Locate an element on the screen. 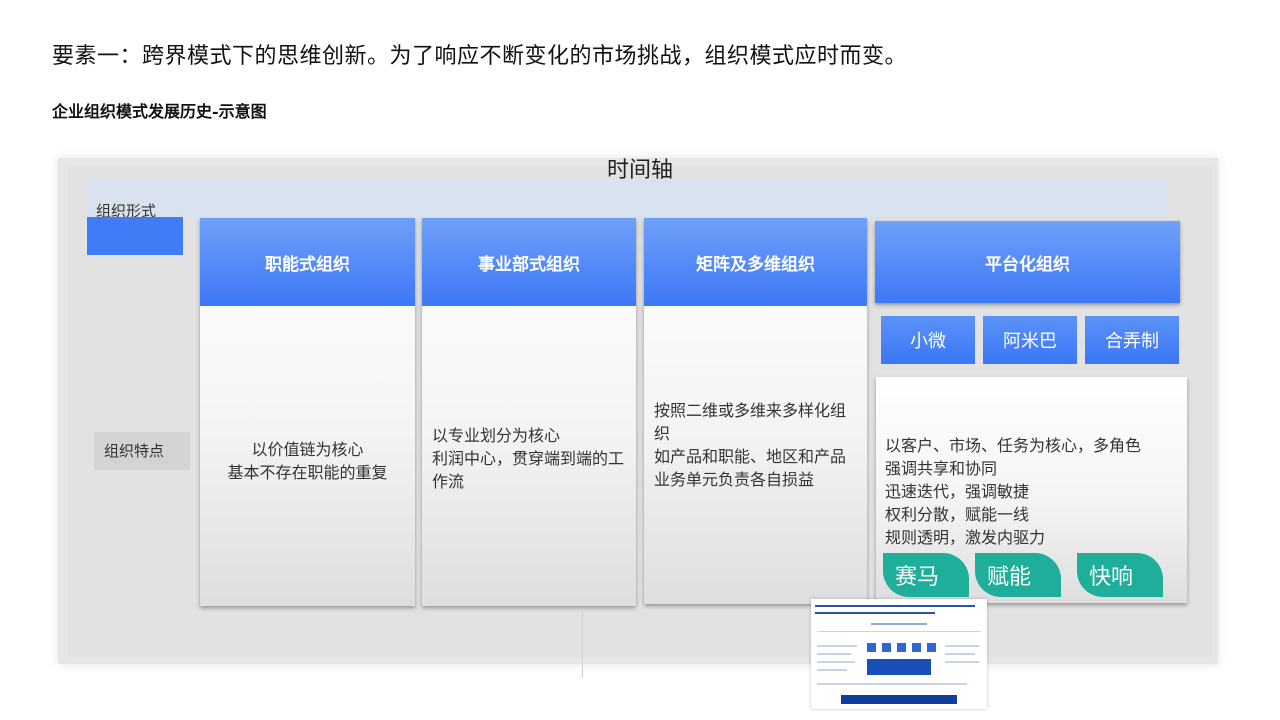 The height and width of the screenshot is (720, 1280). feature-line: 以专业划分为核心 is located at coordinates (496, 435).